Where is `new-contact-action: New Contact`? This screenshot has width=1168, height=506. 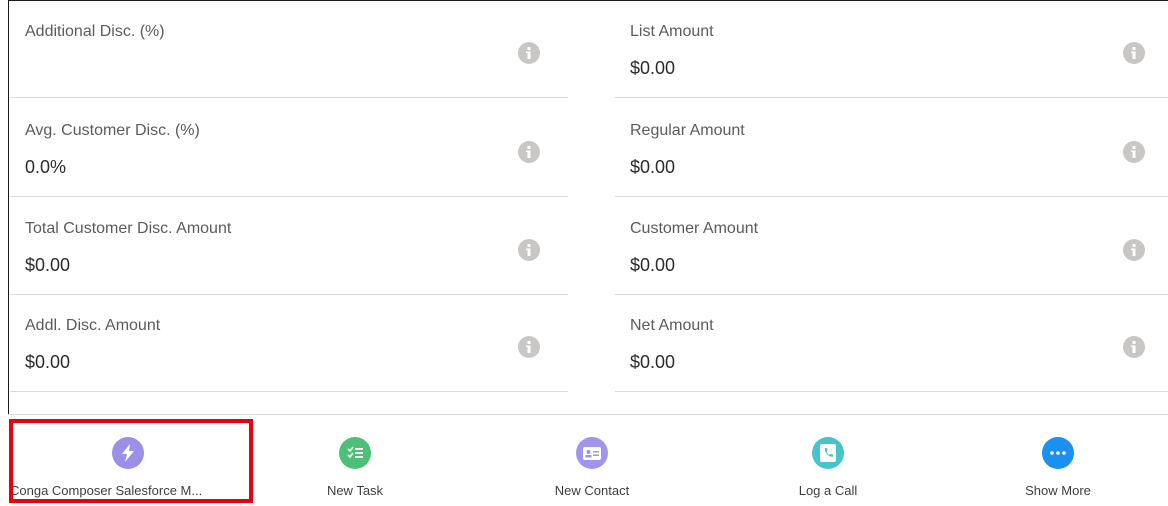 new-contact-action: New Contact is located at coordinates (592, 460).